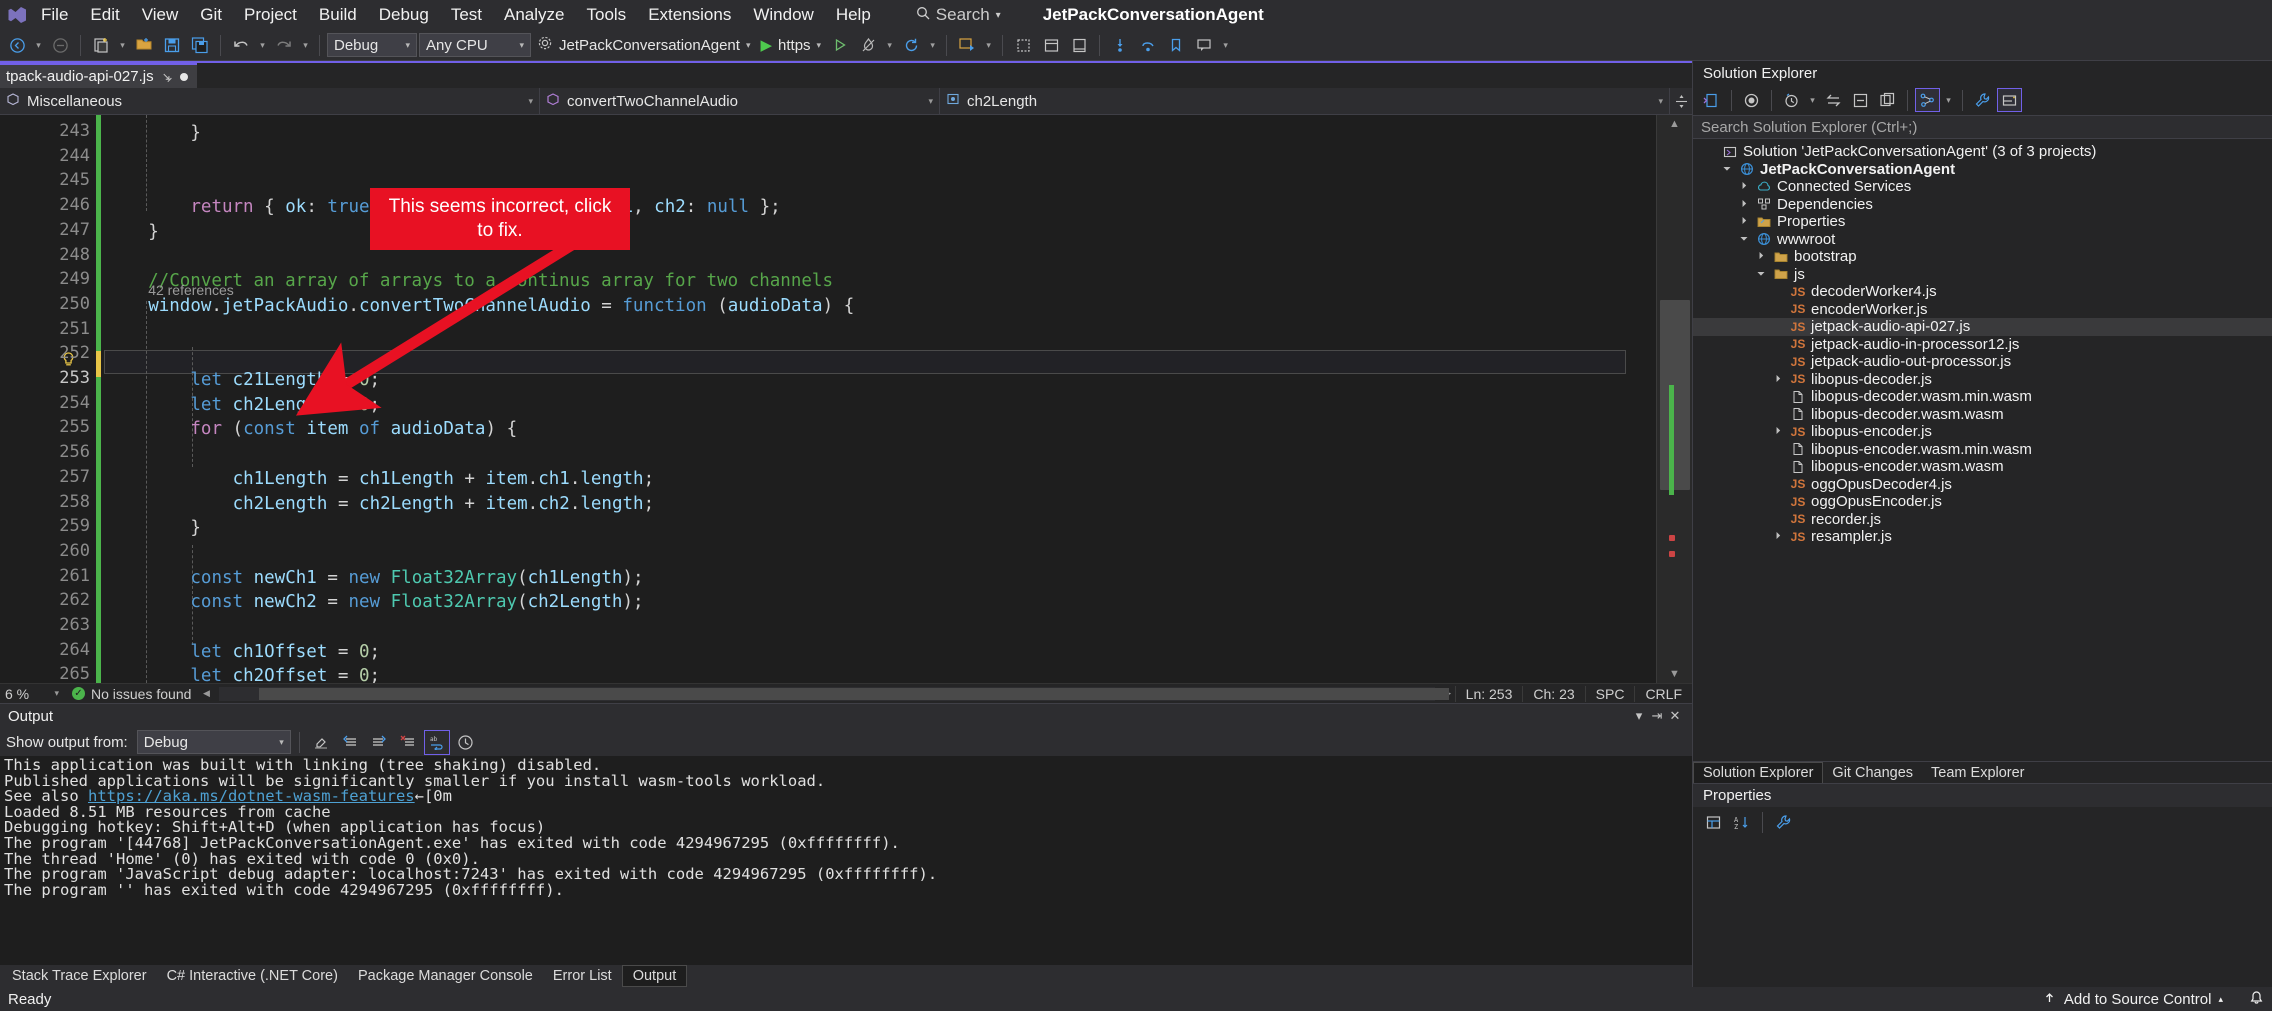 Image resolution: width=2272 pixels, height=1011 pixels. Describe the element at coordinates (243, 673) in the screenshot. I see `code-line: let ch2Offset = 0;` at that location.